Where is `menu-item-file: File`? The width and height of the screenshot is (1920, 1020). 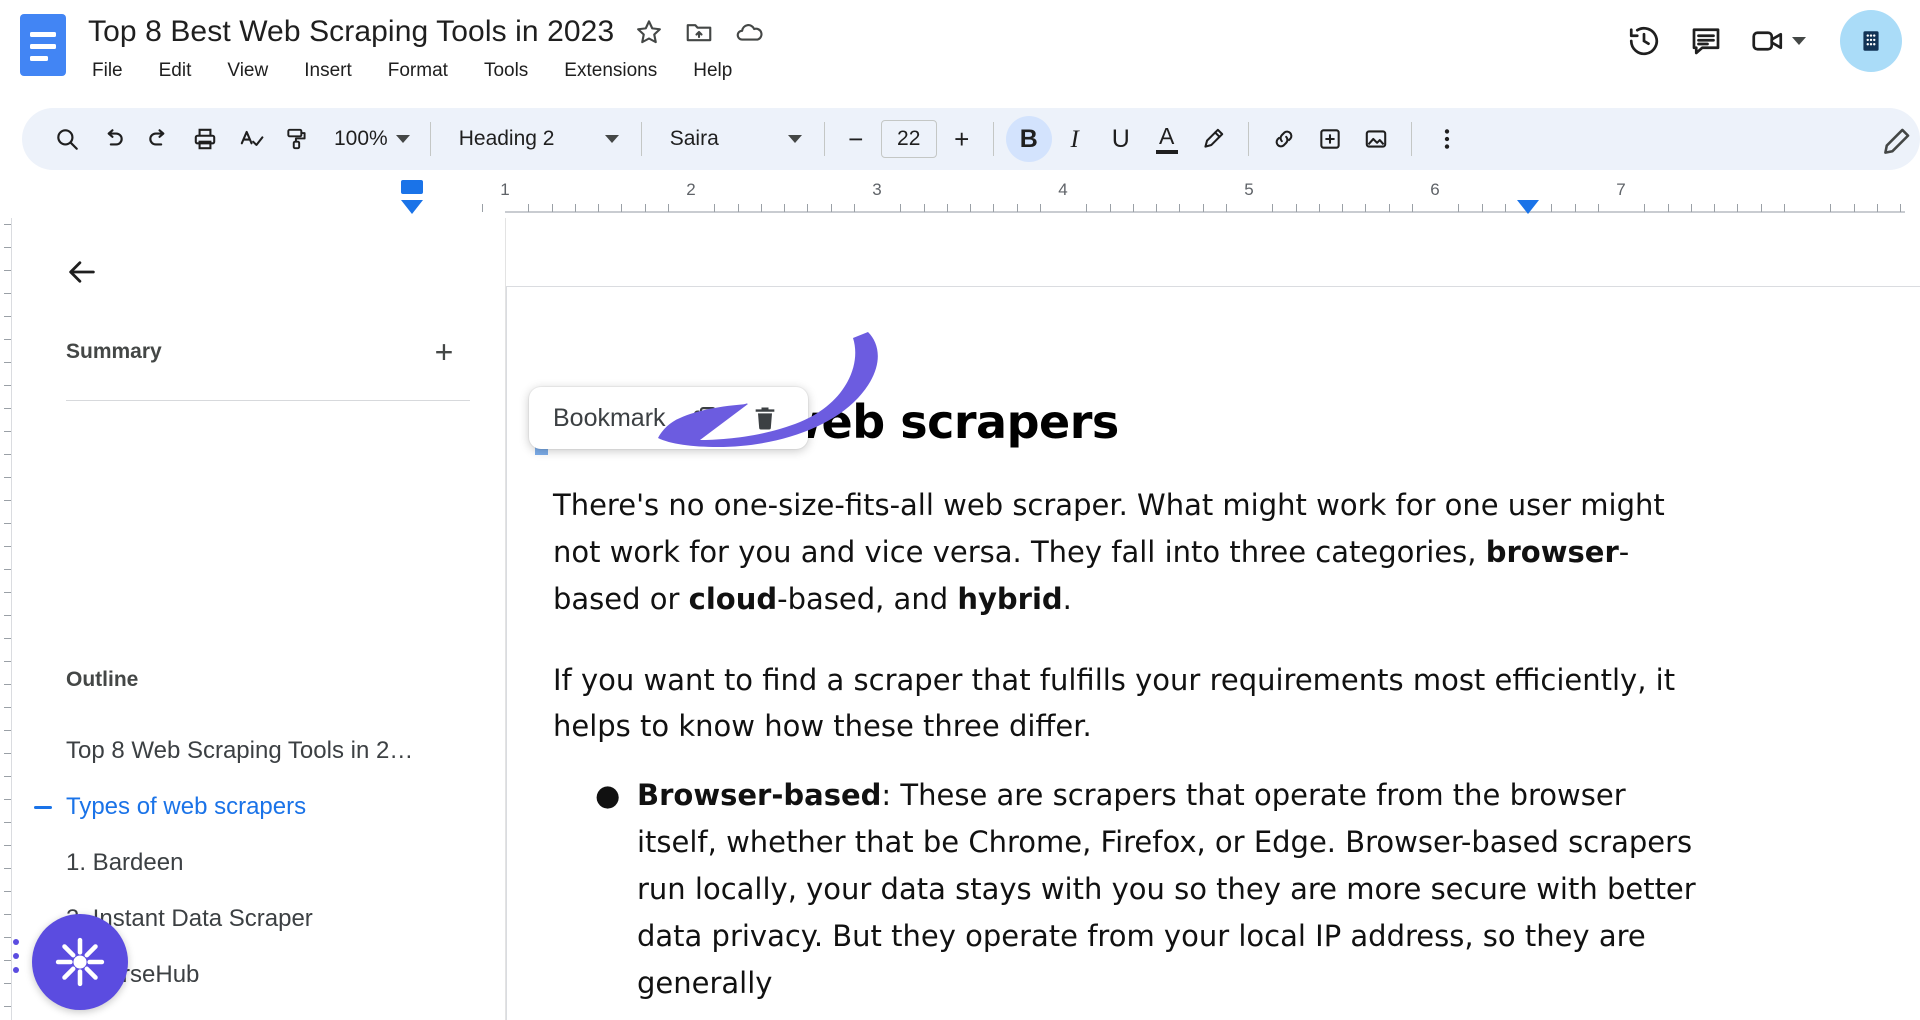 menu-item-file: File is located at coordinates (107, 71).